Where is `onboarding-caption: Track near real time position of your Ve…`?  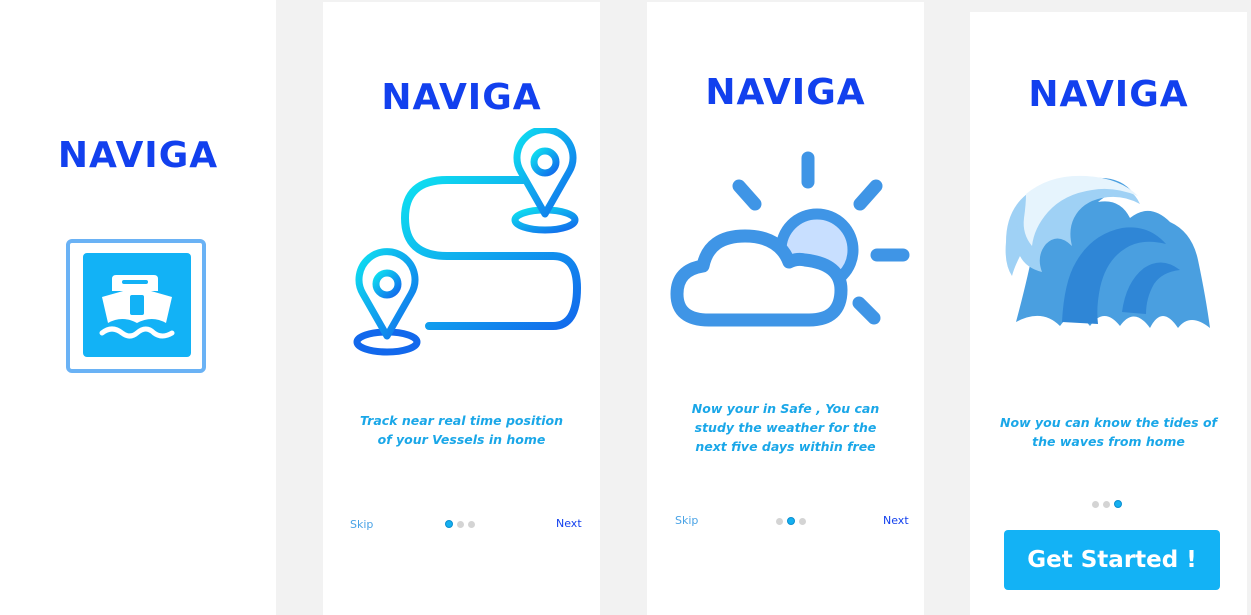 onboarding-caption: Track near real time position of your Ve… is located at coordinates (461, 430).